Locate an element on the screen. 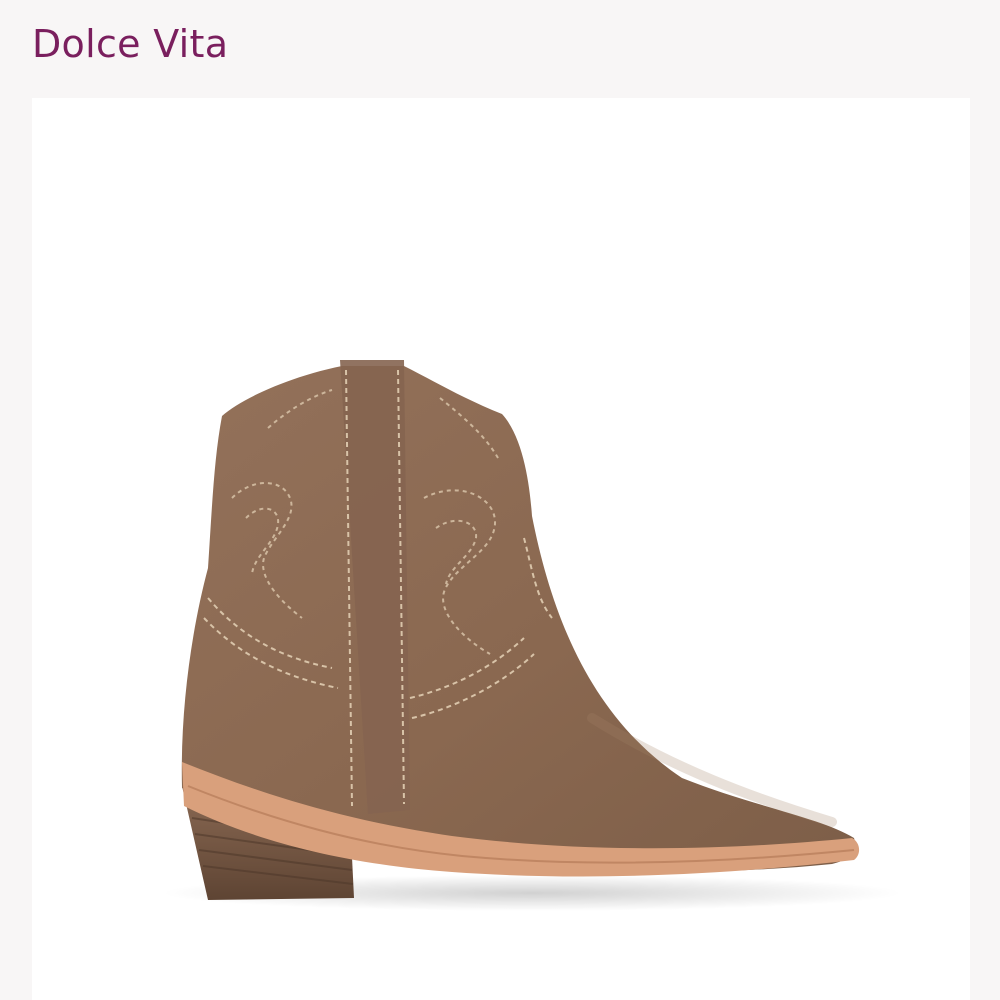 This screenshot has width=1000, height=1000. brand-name: Dolce Vita is located at coordinates (130, 44).